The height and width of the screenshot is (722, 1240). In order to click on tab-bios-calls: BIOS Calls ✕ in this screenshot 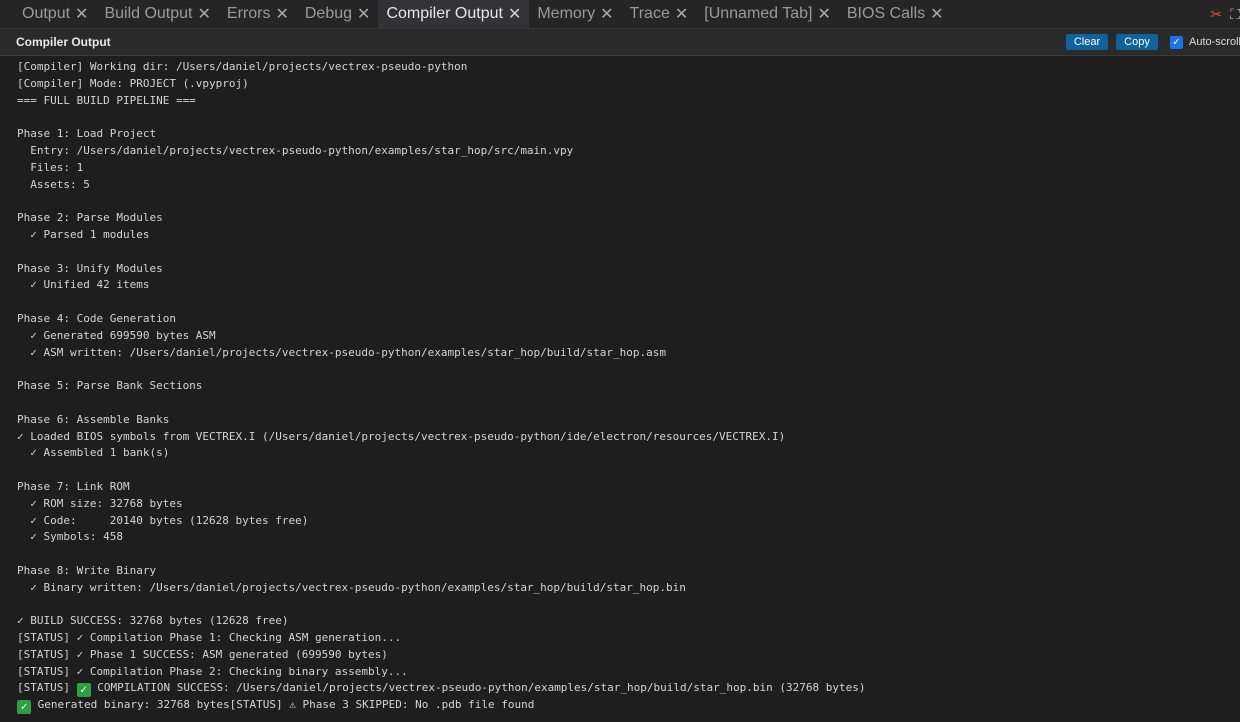, I will do `click(895, 14)`.